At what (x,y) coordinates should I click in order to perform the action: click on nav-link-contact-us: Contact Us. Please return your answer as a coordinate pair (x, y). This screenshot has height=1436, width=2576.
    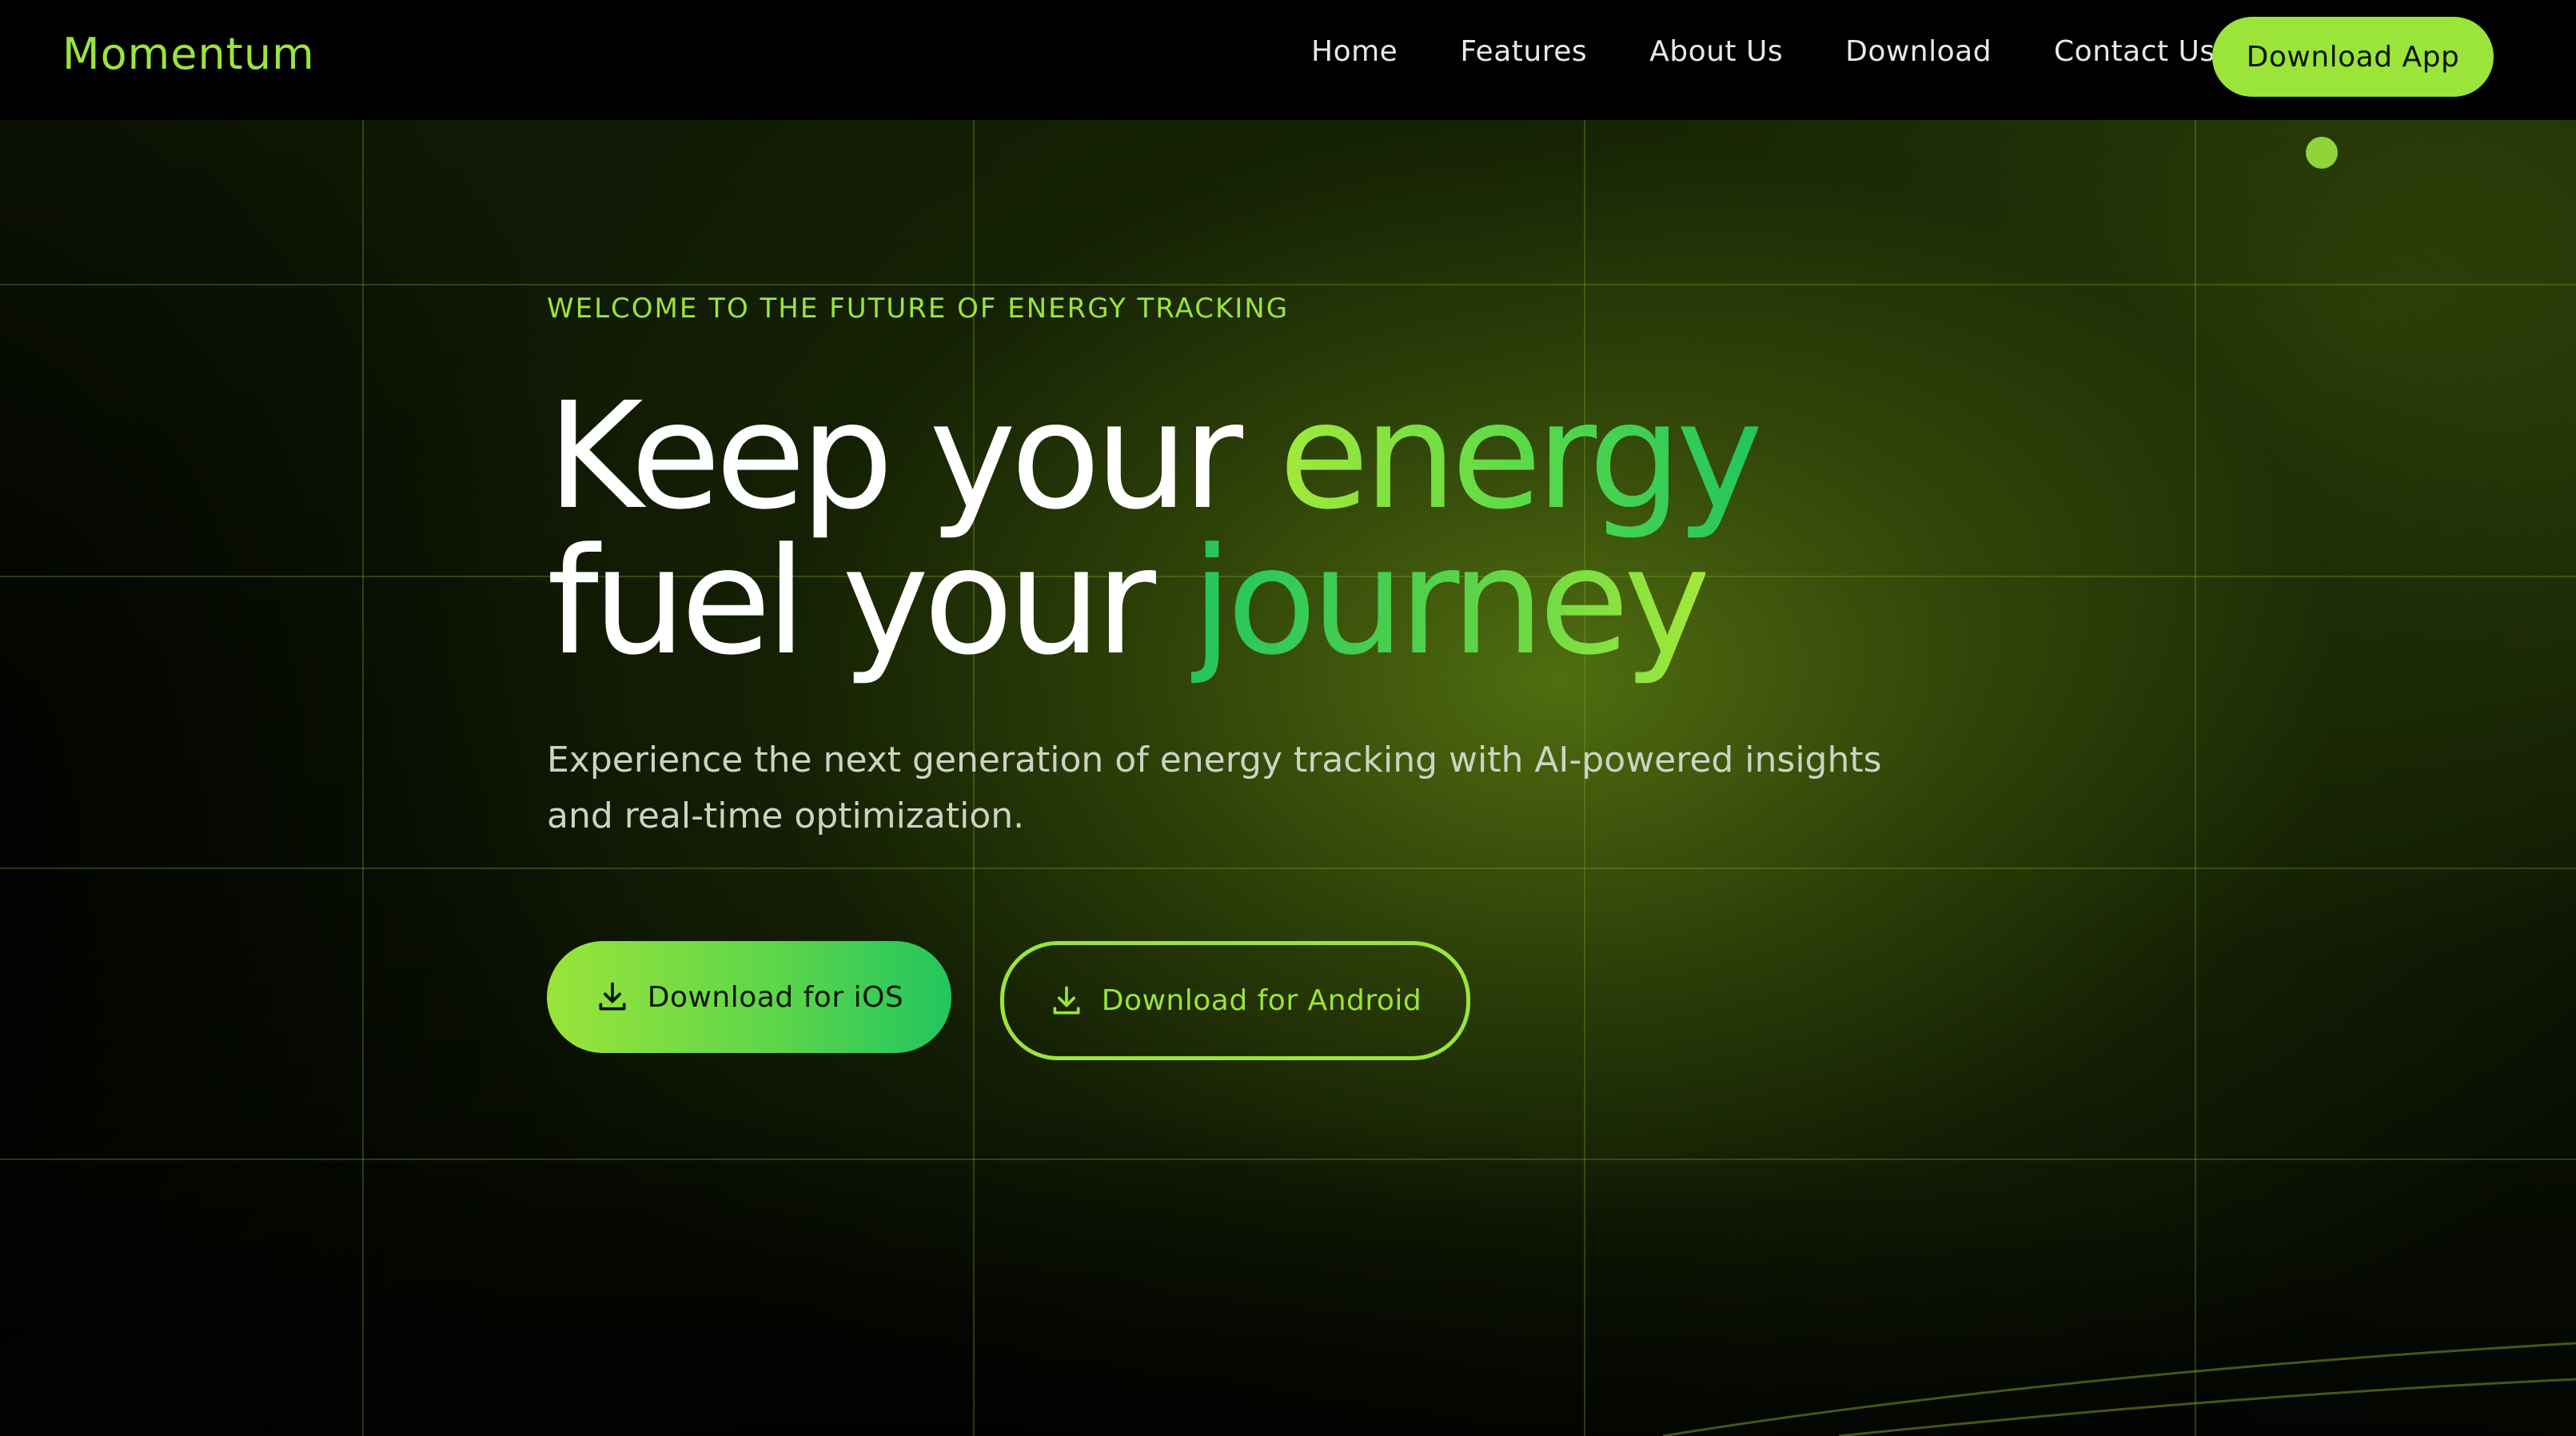
    Looking at the image, I should click on (2134, 51).